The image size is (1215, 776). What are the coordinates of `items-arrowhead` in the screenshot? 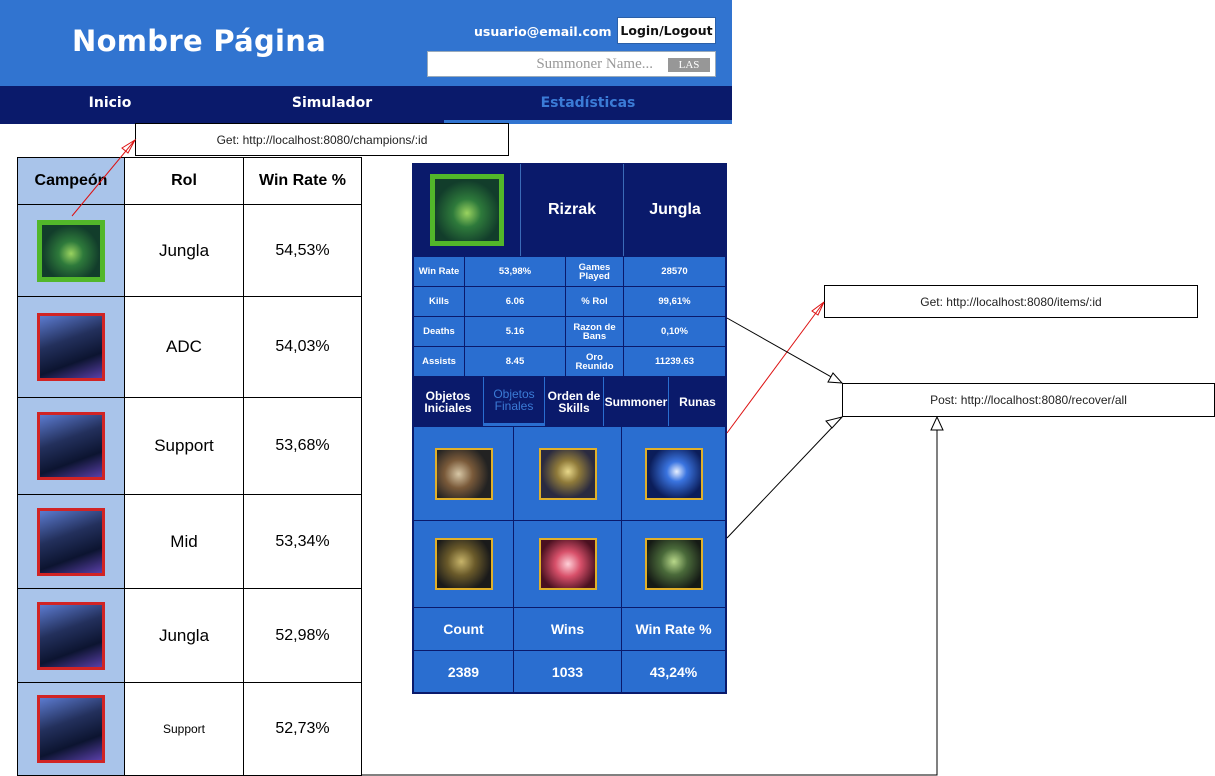 It's located at (818, 308).